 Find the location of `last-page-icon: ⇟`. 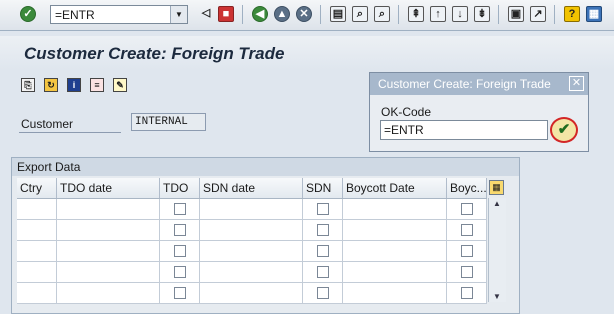

last-page-icon: ⇟ is located at coordinates (482, 14).